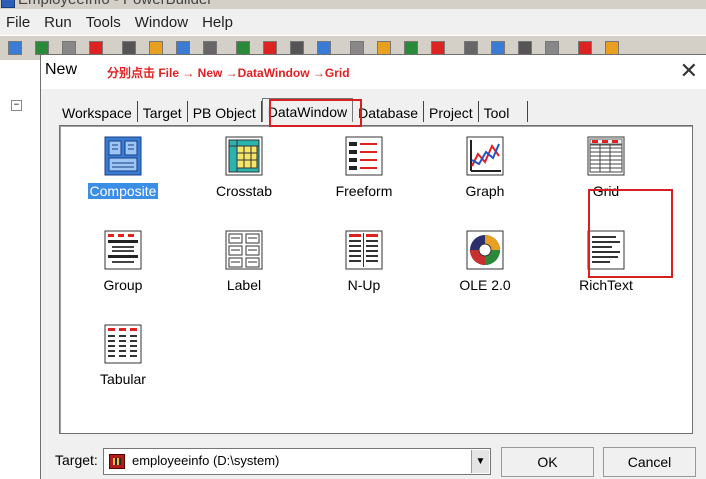 This screenshot has width=706, height=479. What do you see at coordinates (307, 110) in the screenshot?
I see `tab-datawindow: DataWindow` at bounding box center [307, 110].